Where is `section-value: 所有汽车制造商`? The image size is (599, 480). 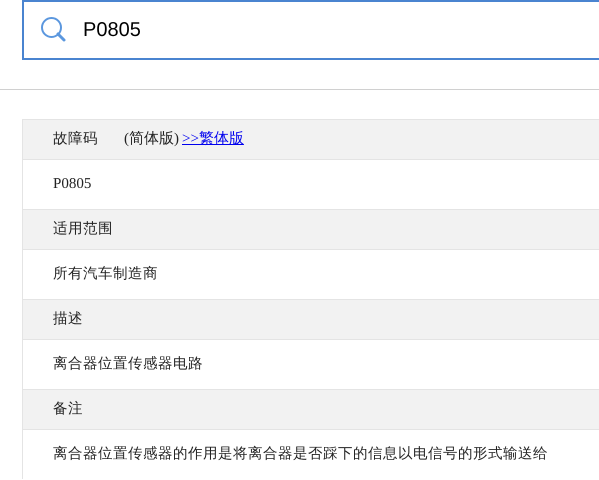 section-value: 所有汽车制造商 is located at coordinates (105, 274).